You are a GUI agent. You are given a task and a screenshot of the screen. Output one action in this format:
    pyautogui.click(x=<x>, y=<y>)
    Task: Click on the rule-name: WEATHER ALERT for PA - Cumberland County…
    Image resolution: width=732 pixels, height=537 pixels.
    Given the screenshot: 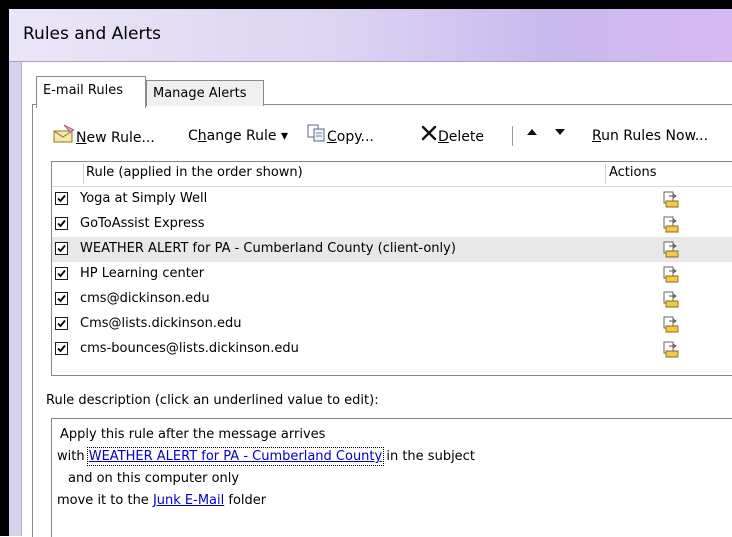 What is the action you would take?
    pyautogui.click(x=268, y=248)
    